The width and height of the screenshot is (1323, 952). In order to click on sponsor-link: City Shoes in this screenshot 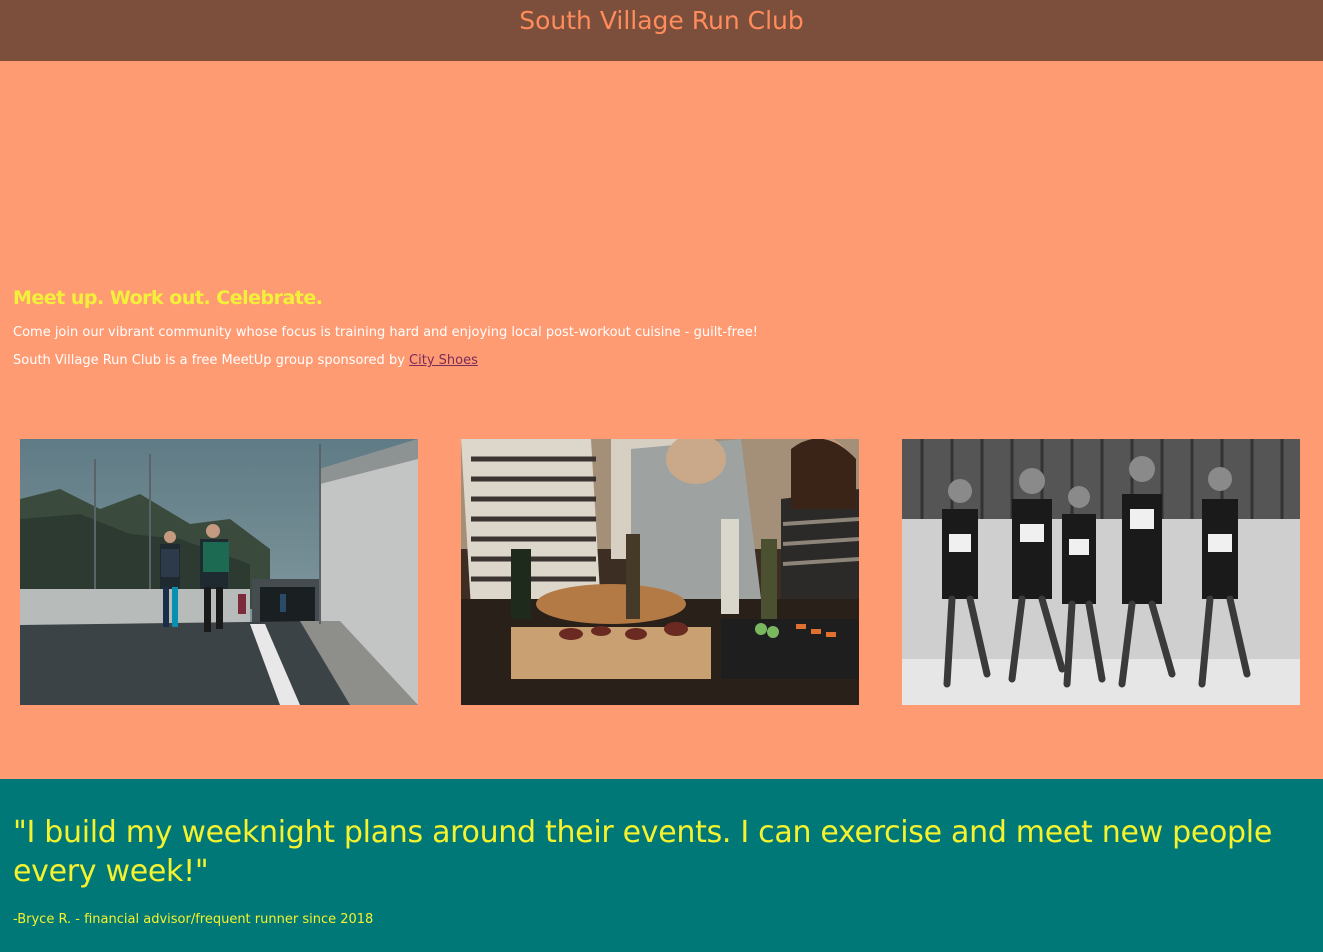, I will do `click(443, 360)`.